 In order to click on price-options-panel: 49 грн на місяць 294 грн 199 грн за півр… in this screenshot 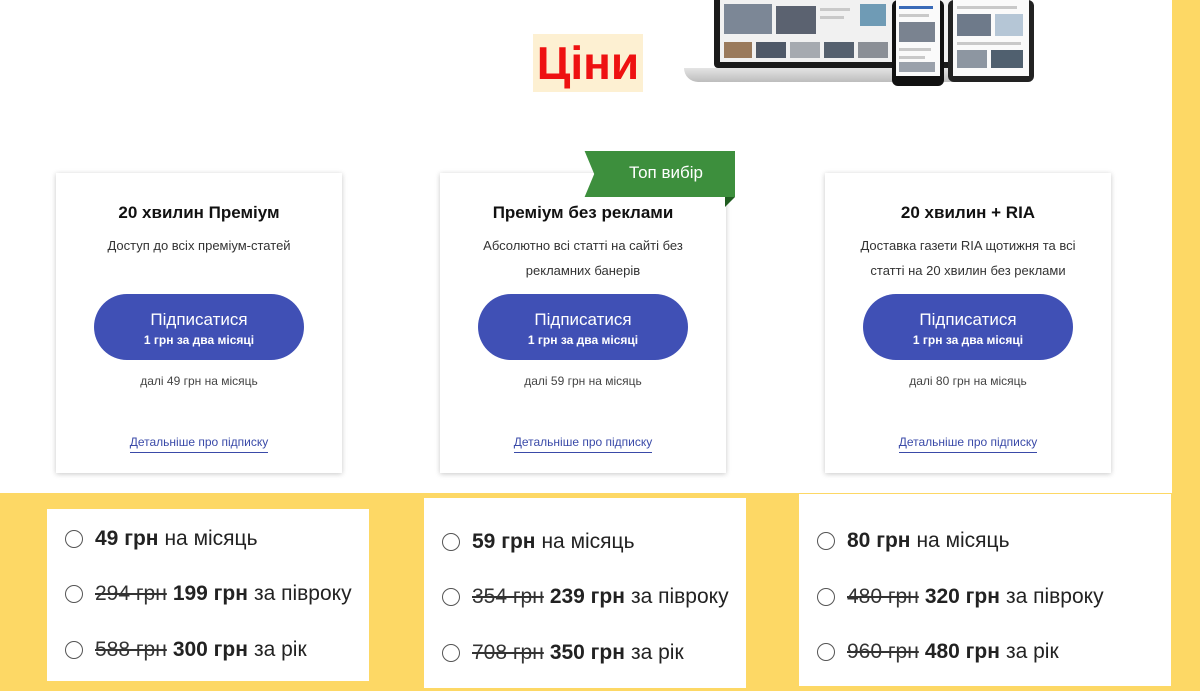, I will do `click(208, 595)`.